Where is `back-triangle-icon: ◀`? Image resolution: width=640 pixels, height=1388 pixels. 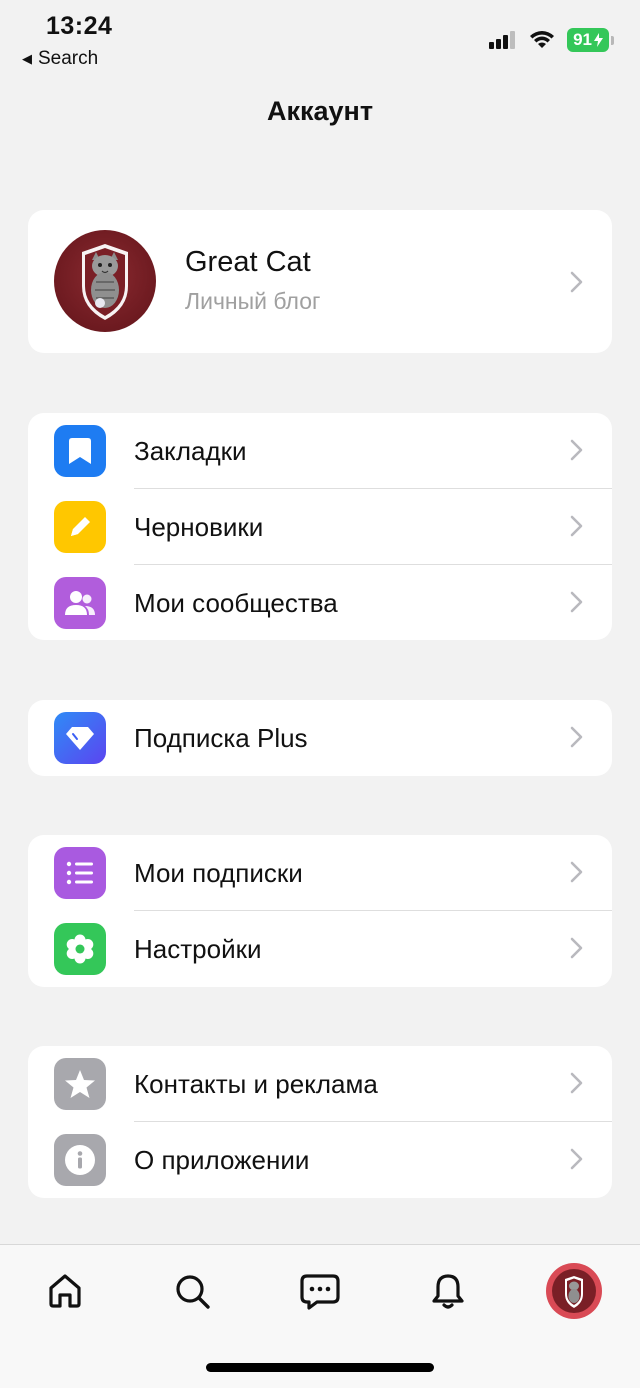 back-triangle-icon: ◀ is located at coordinates (27, 58).